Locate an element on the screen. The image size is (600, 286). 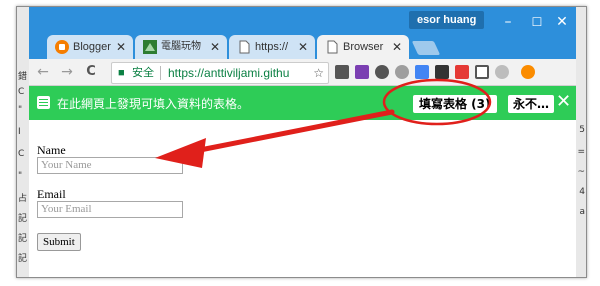
tab-strip: Blogger ✕ 電腦玩物 ✕ https:// ✕ Browser ✕ is located at coordinates (311, 47).